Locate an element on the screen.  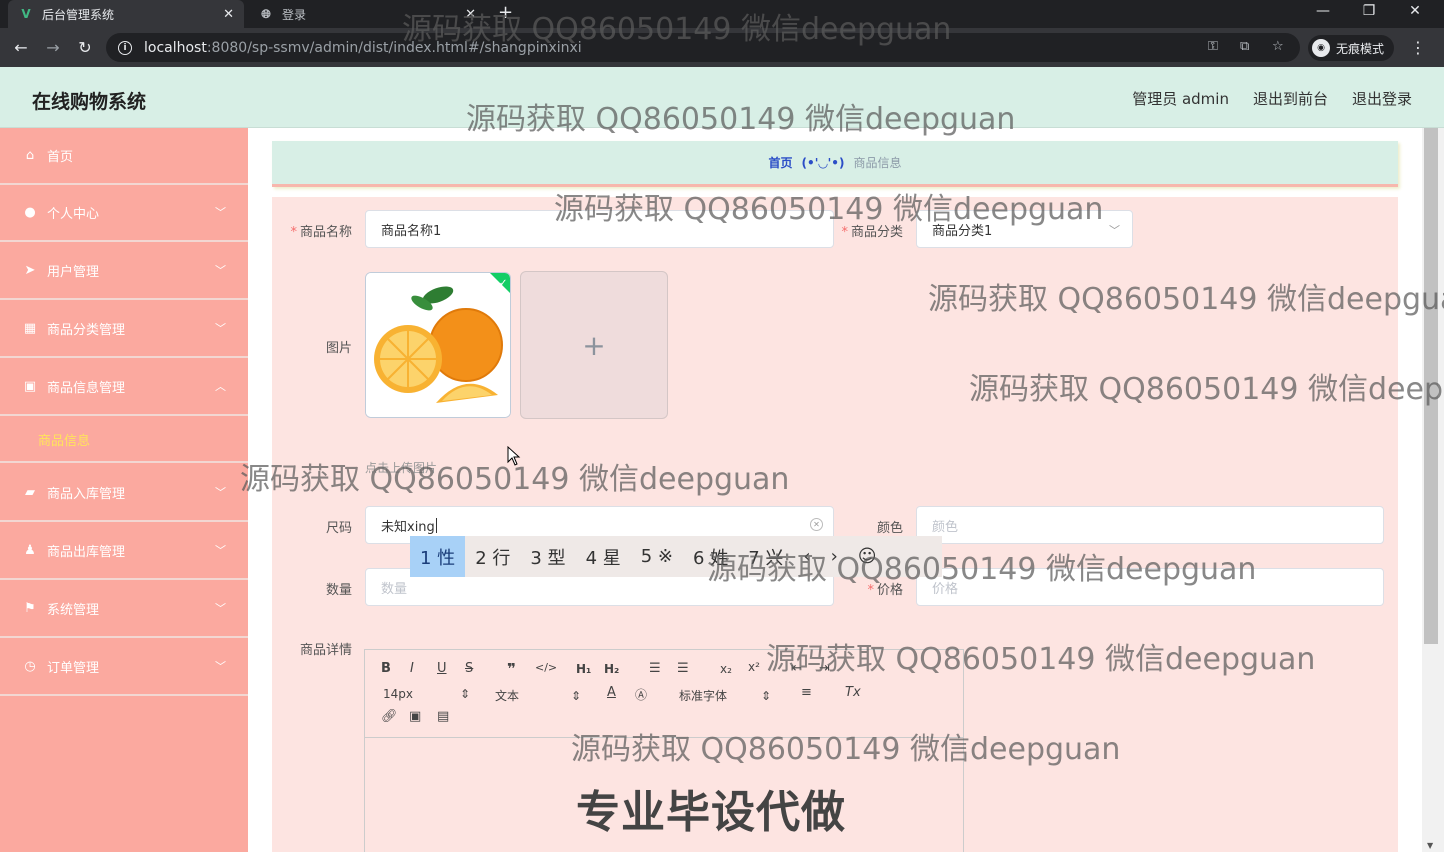
restore-icon: ❐ is located at coordinates (1369, 11).